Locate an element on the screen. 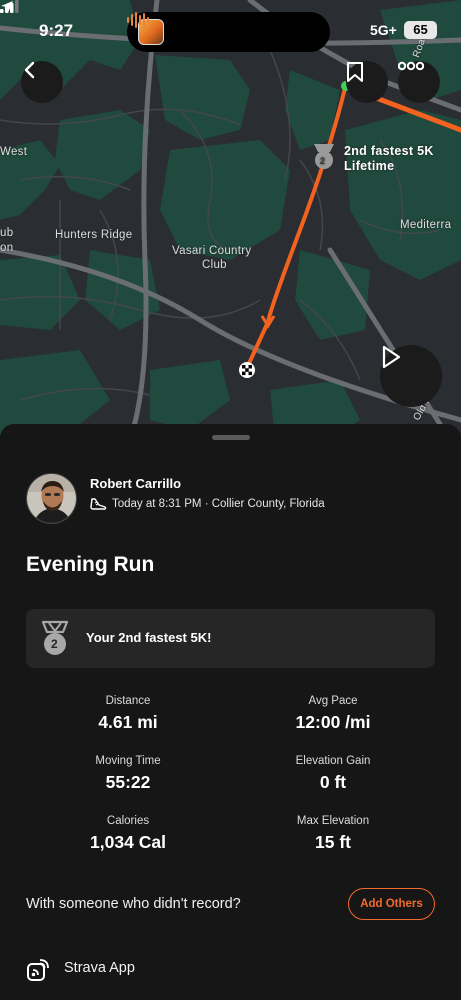 The image size is (461, 1000). segment-medal-number: 2 is located at coordinates (323, 161).